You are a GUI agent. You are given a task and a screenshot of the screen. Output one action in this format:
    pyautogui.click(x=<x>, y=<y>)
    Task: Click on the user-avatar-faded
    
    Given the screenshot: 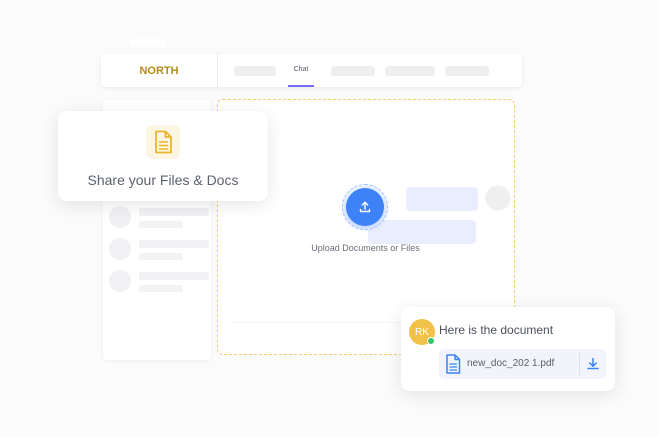 What is the action you would take?
    pyautogui.click(x=498, y=198)
    